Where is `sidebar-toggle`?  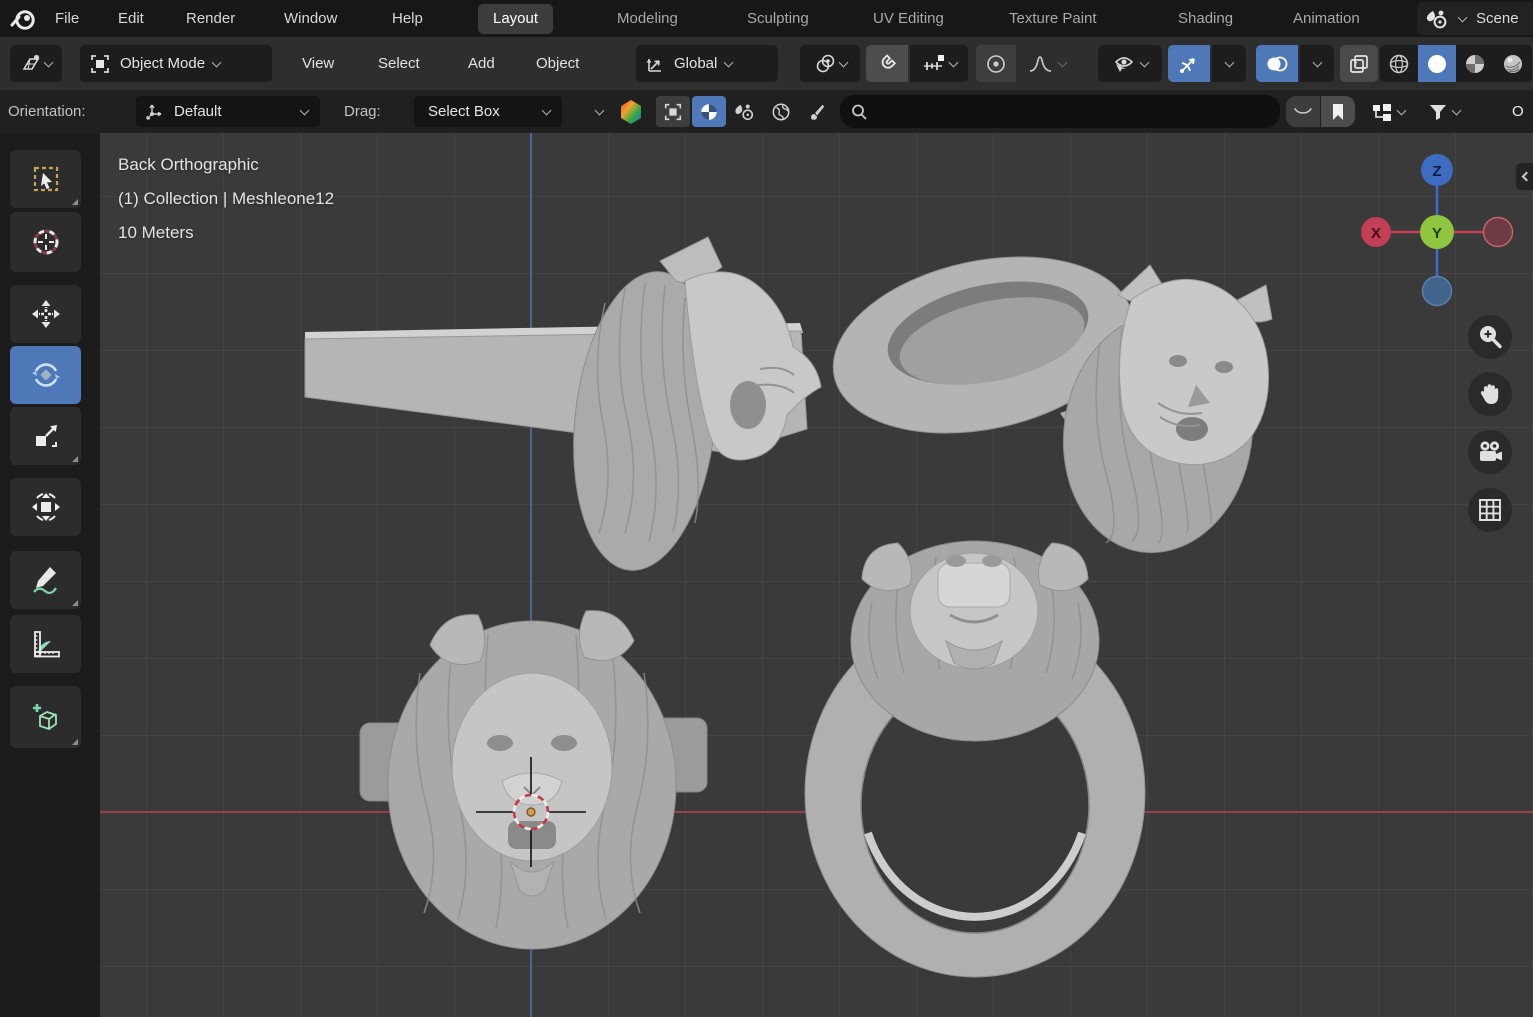 sidebar-toggle is located at coordinates (1524, 176).